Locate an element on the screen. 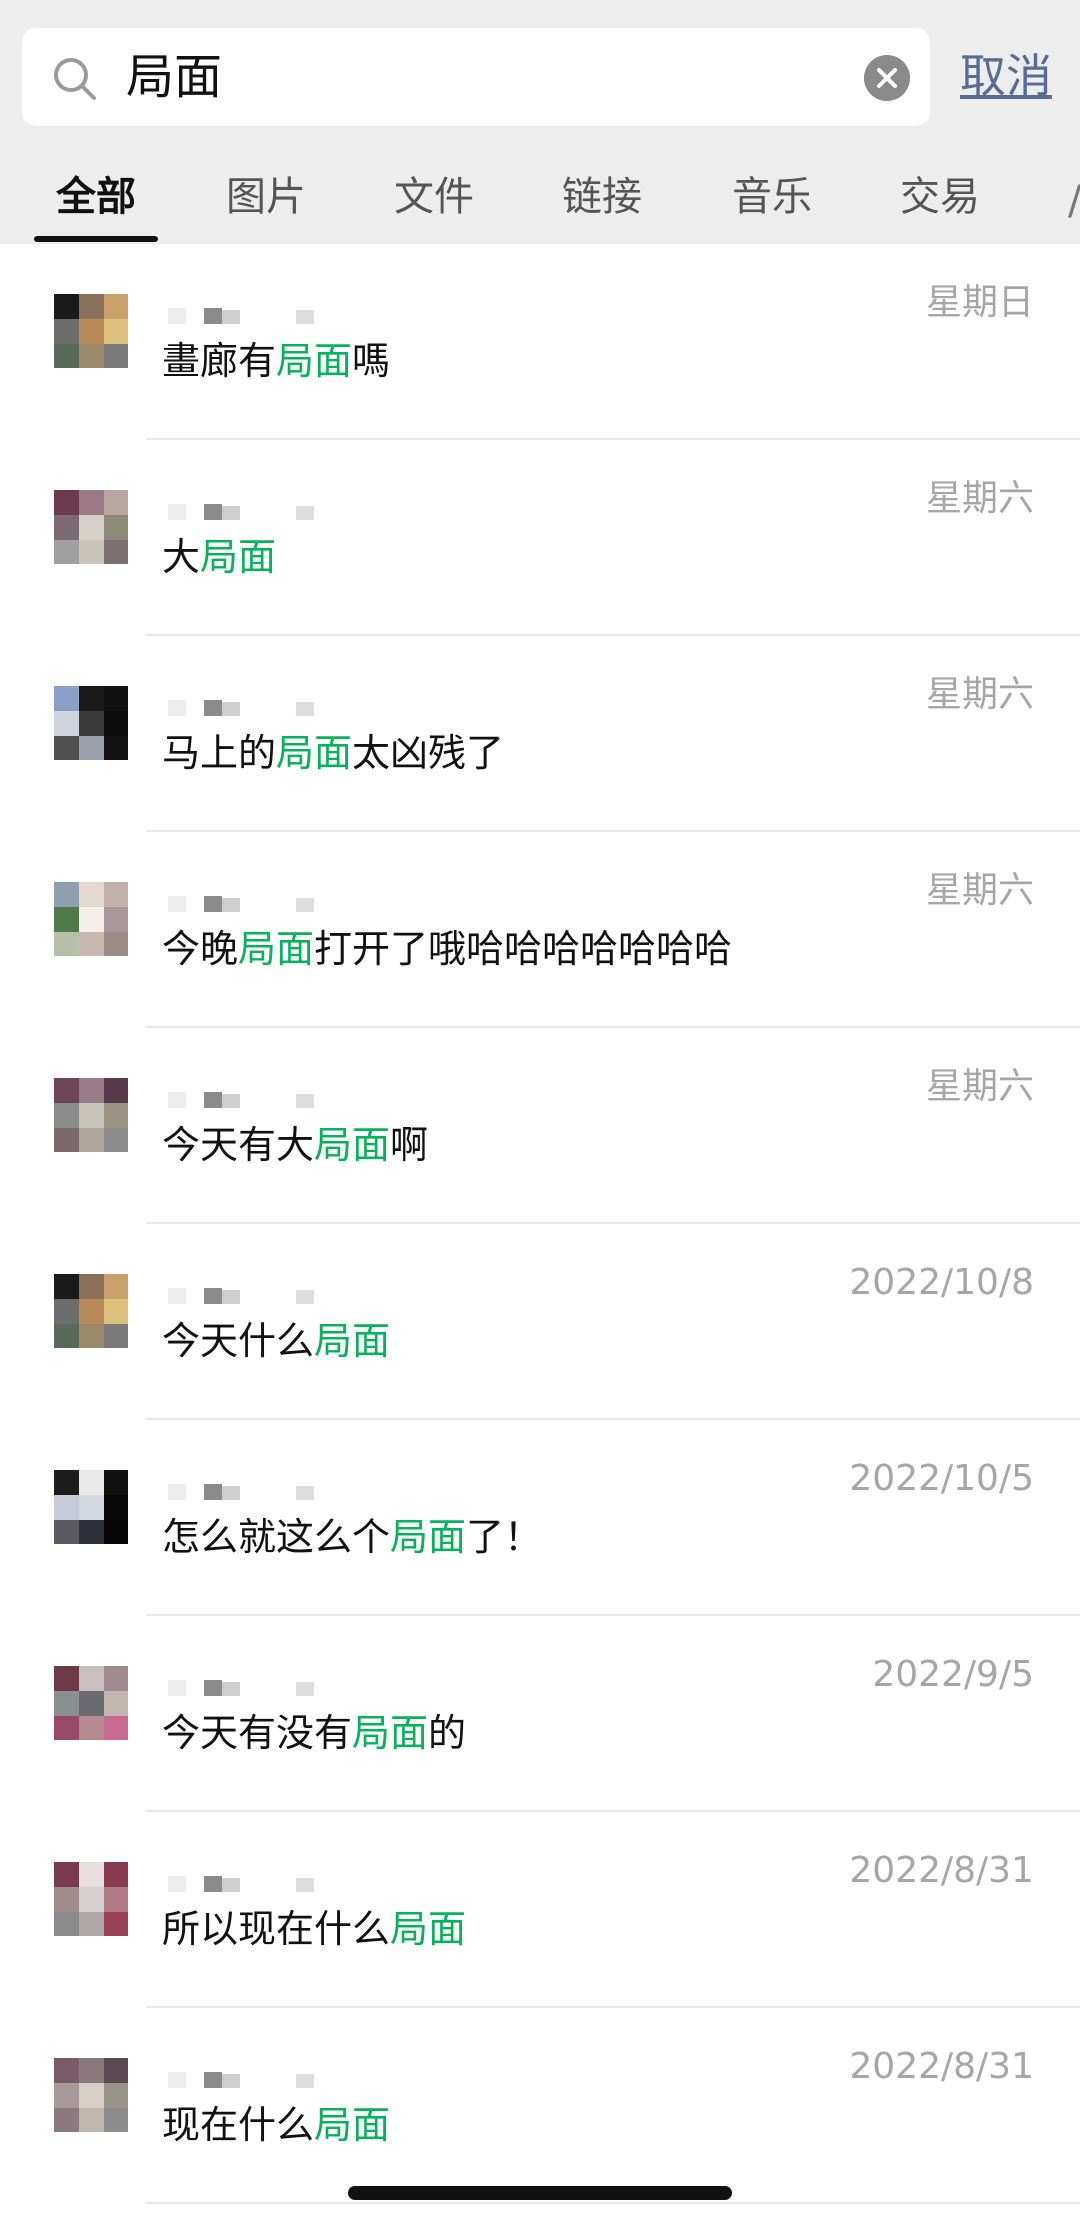 This screenshot has width=1080, height=2224. snippet-text-before: 怎么就这么个 is located at coordinates (276, 1537).